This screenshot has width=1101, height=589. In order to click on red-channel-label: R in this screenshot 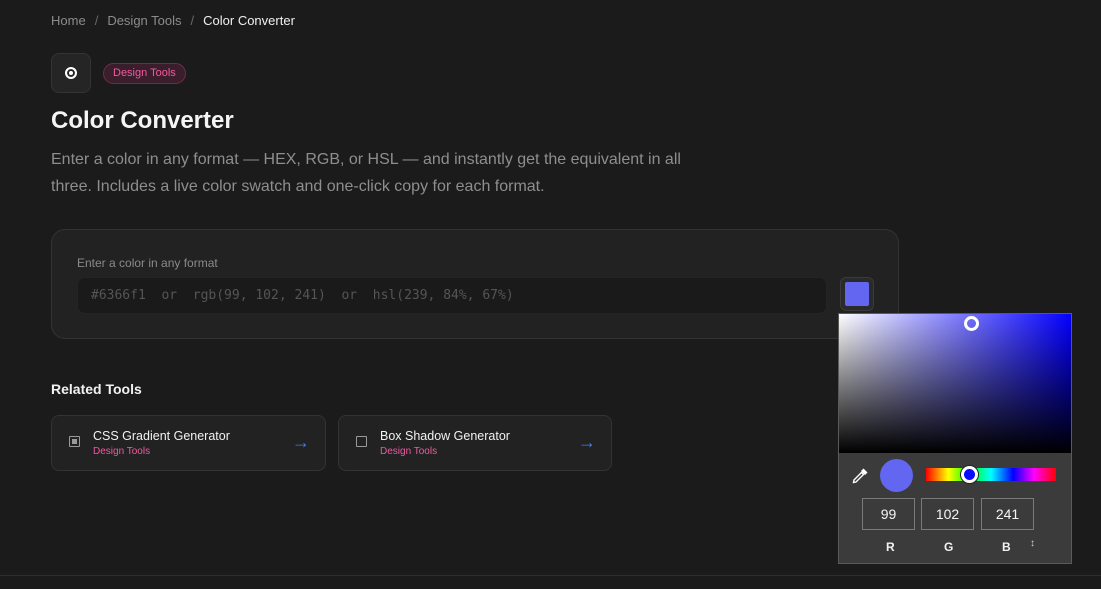, I will do `click(890, 547)`.